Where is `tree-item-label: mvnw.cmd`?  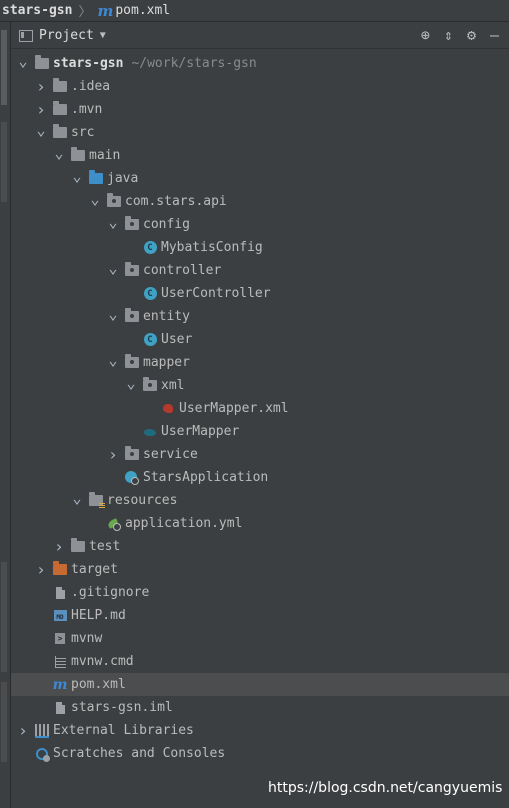
tree-item-label: mvnw.cmd is located at coordinates (102, 661).